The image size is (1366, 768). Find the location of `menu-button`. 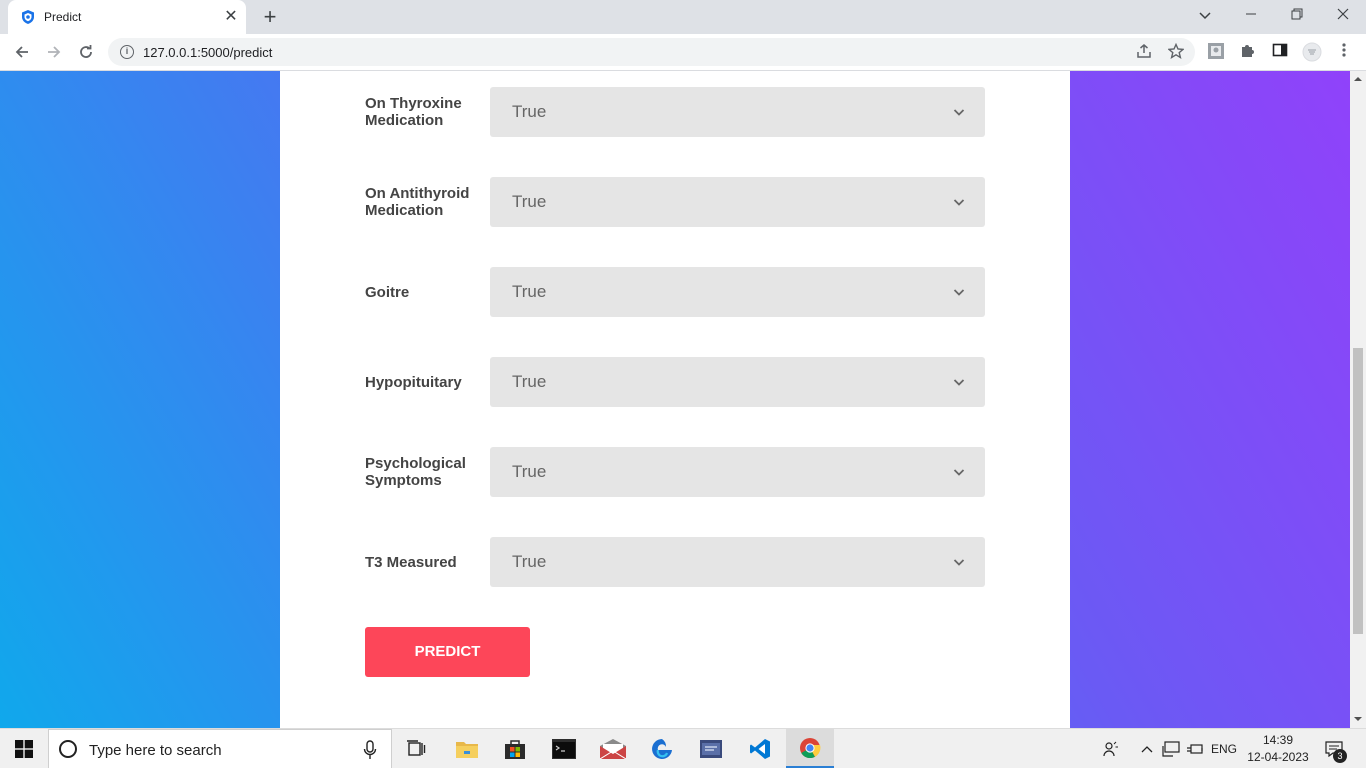

menu-button is located at coordinates (1344, 52).